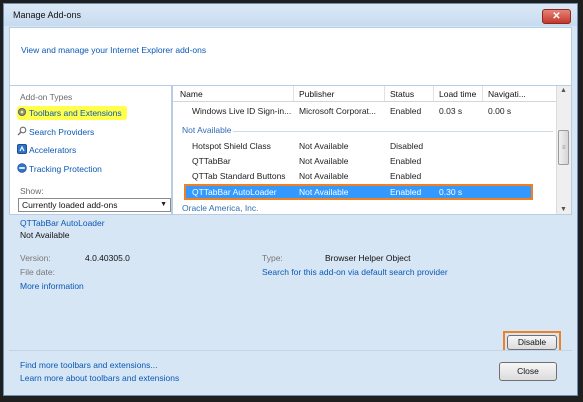 The image size is (583, 402). What do you see at coordinates (239, 176) in the screenshot?
I see `row-name: QTTab Standard Buttons` at bounding box center [239, 176].